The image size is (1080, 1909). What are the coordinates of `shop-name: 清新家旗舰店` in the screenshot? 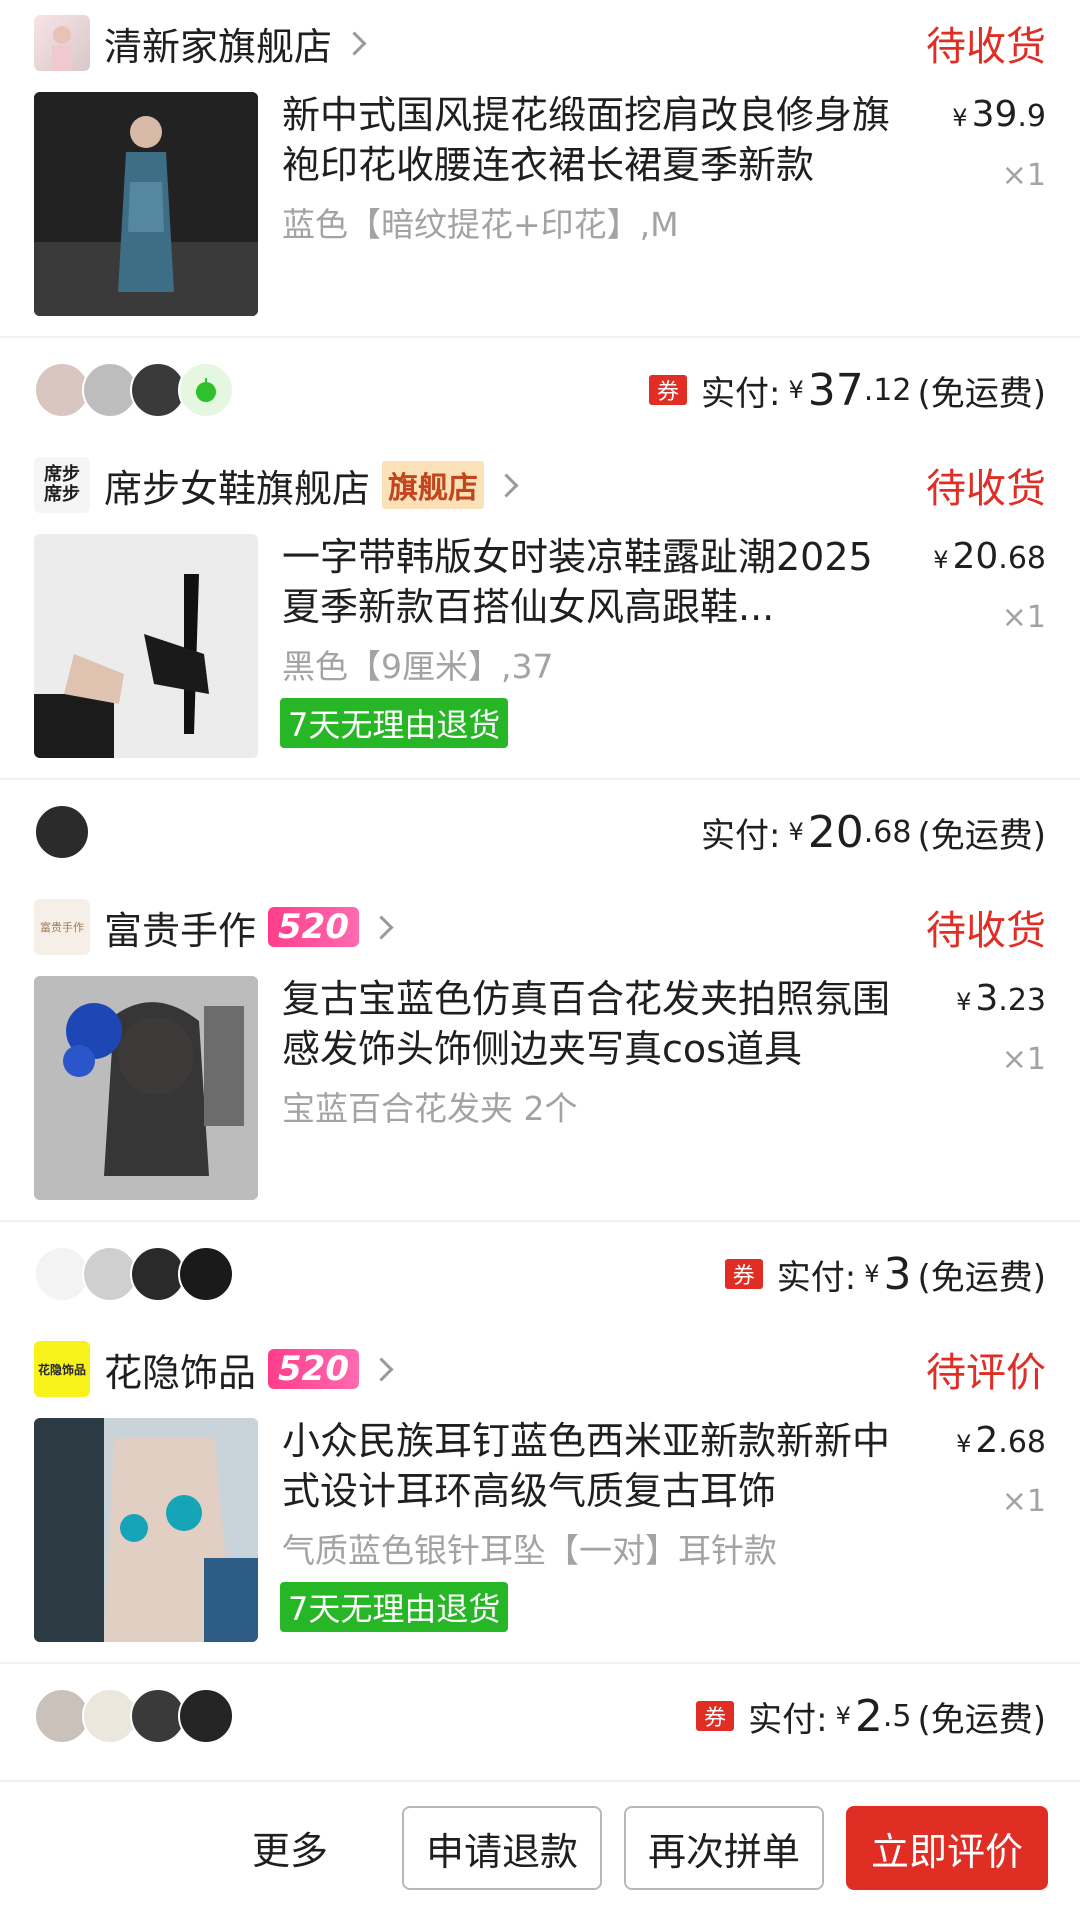 It's located at (218, 46).